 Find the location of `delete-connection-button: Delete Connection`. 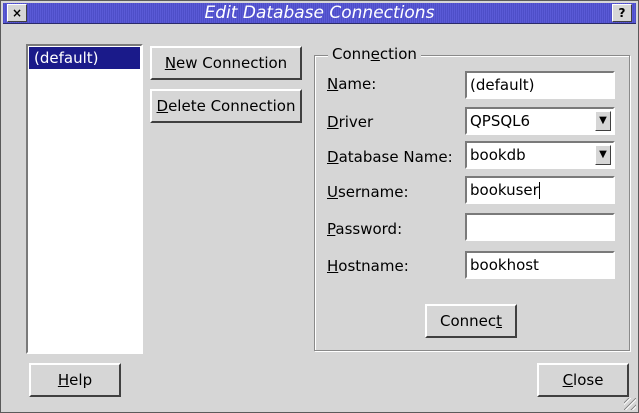

delete-connection-button: Delete Connection is located at coordinates (226, 106).